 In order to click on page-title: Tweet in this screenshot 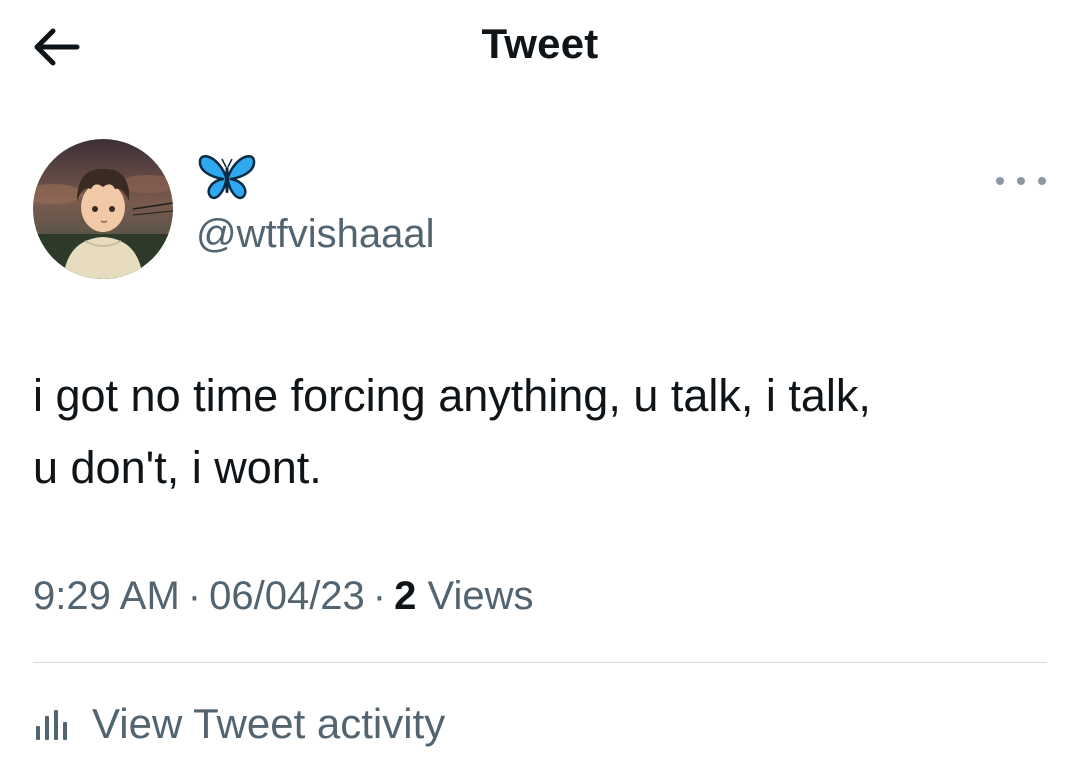, I will do `click(540, 43)`.